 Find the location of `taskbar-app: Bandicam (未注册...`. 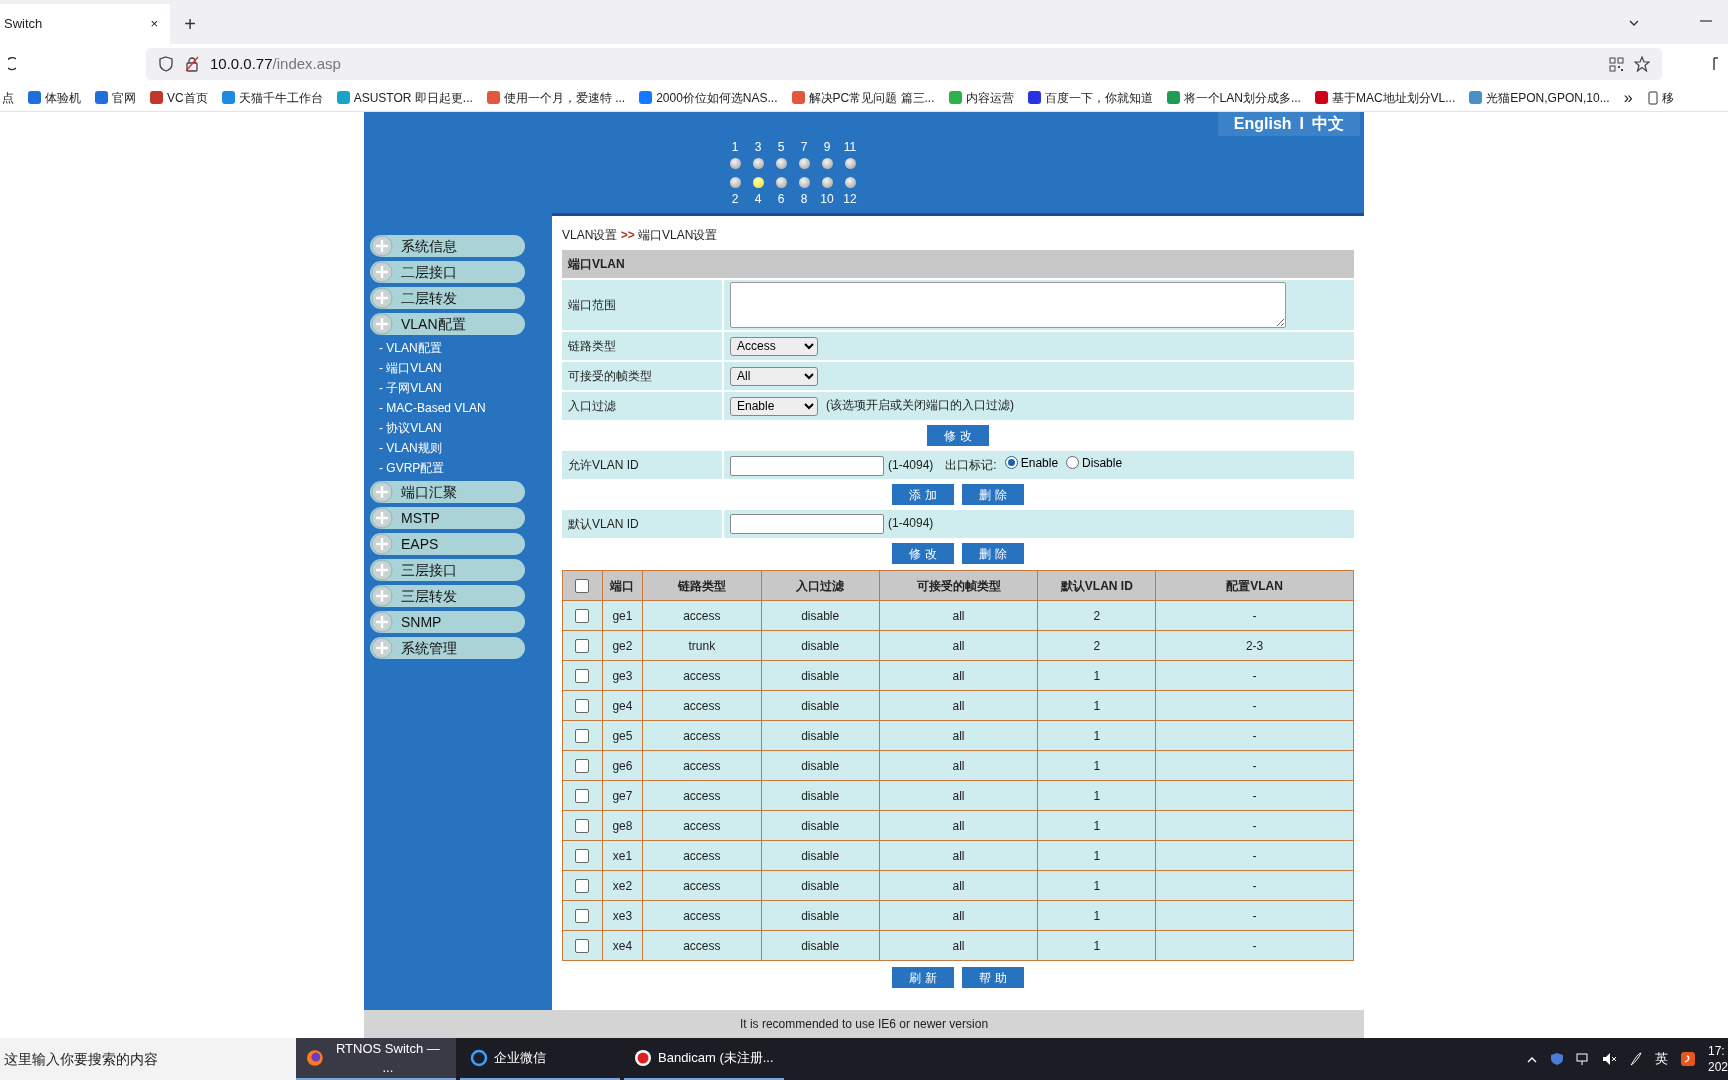

taskbar-app: Bandicam (未注册... is located at coordinates (704, 1059).